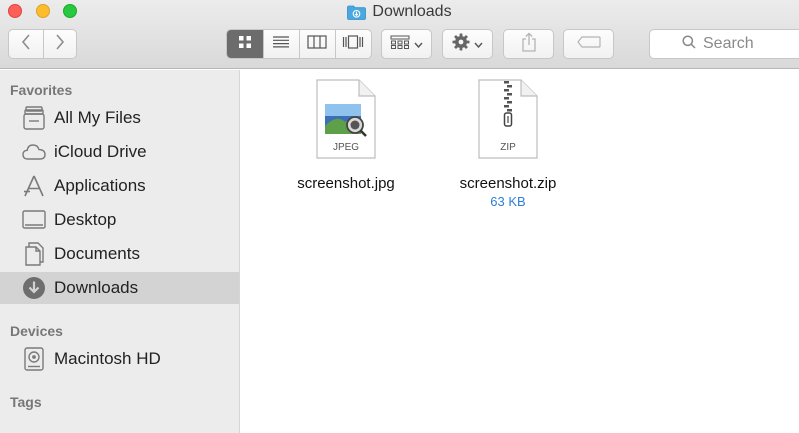  I want to click on file-item: JPEG screenshot.jpg, so click(346, 135).